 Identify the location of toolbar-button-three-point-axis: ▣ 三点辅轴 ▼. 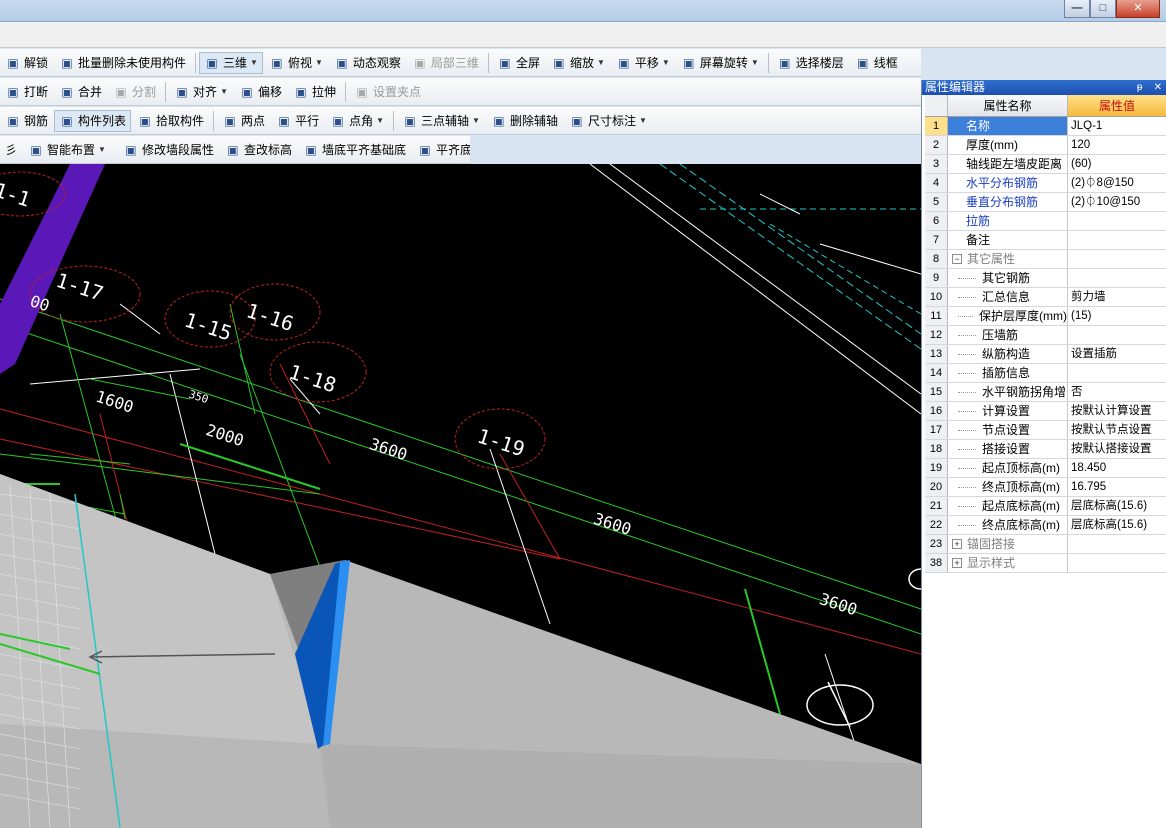
(441, 121).